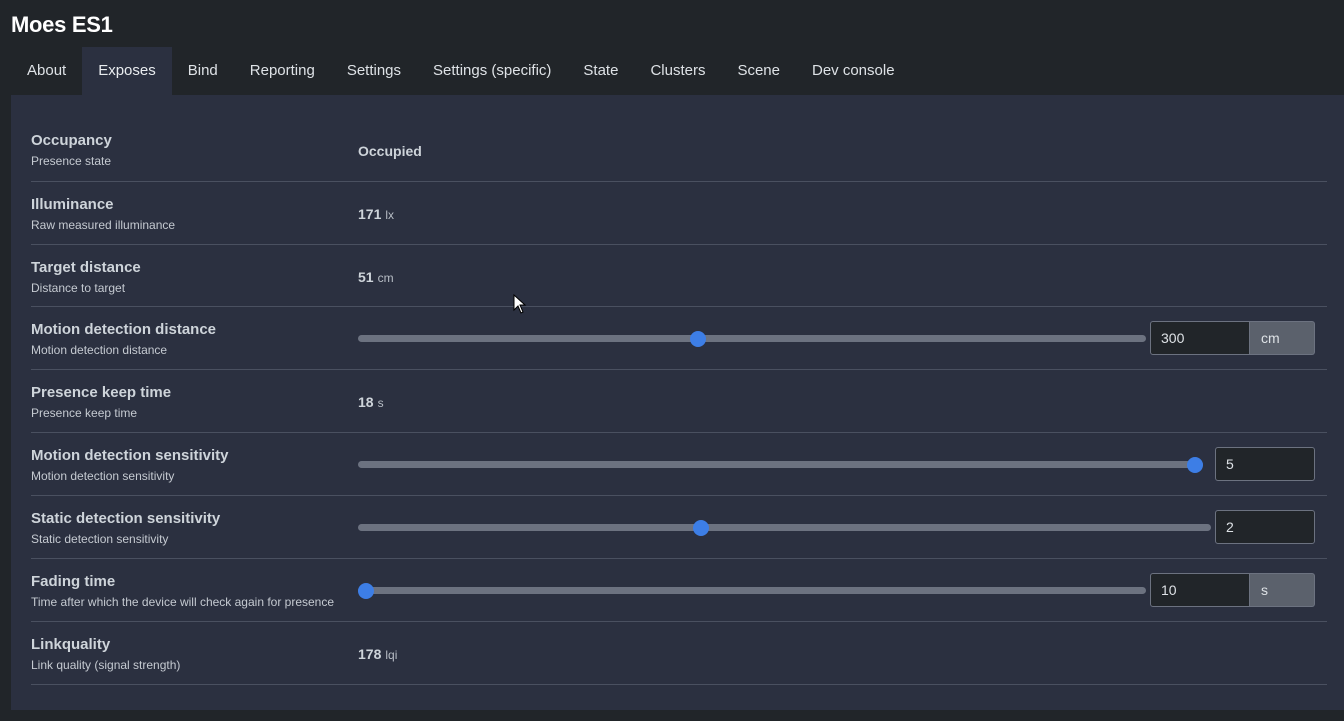 The width and height of the screenshot is (1344, 721). Describe the element at coordinates (1265, 527) in the screenshot. I see `static-detection-sensitivity-input: 2` at that location.